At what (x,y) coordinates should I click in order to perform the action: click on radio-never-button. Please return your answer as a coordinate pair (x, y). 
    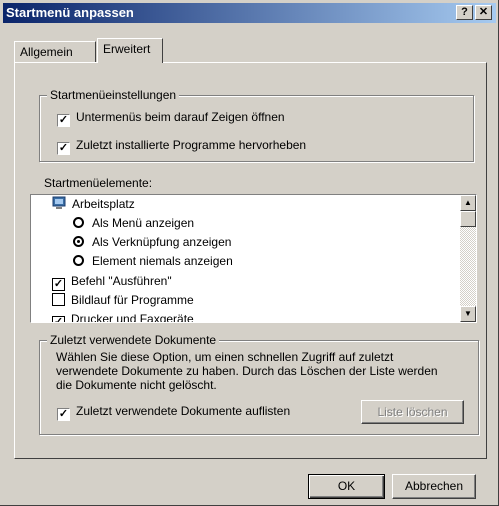
    Looking at the image, I should click on (78, 260).